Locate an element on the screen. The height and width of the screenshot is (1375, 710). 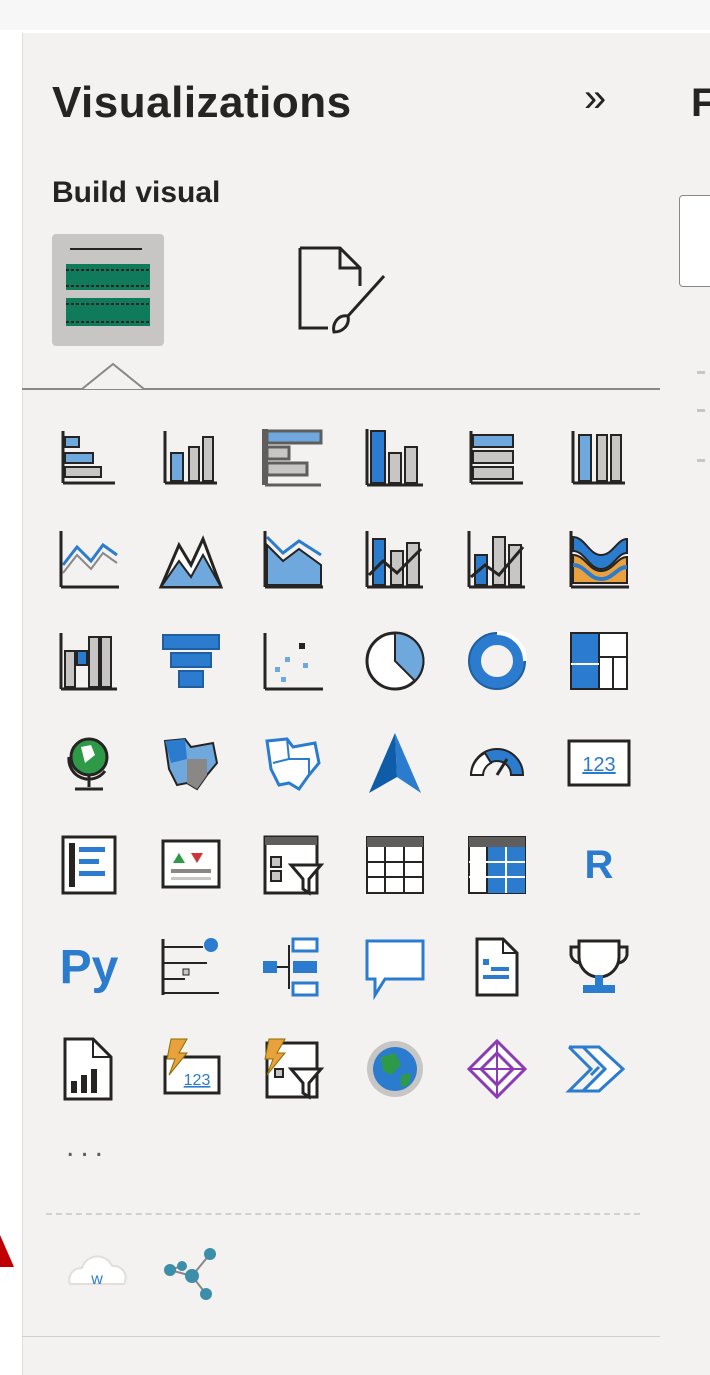
arcgis-map-button is located at coordinates (395, 1069).